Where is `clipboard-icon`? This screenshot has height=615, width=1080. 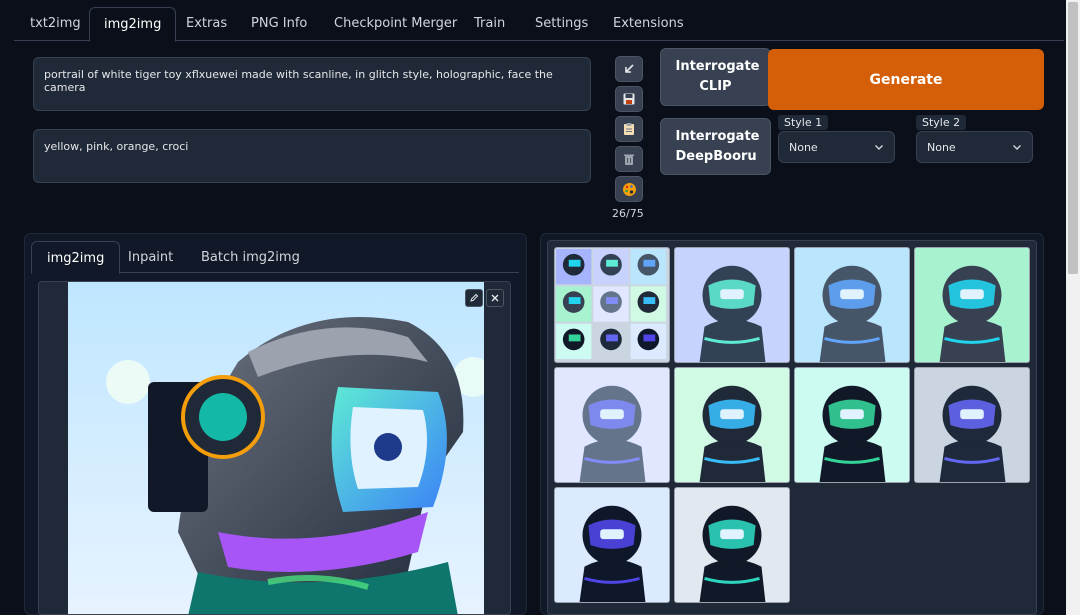
clipboard-icon is located at coordinates (629, 129).